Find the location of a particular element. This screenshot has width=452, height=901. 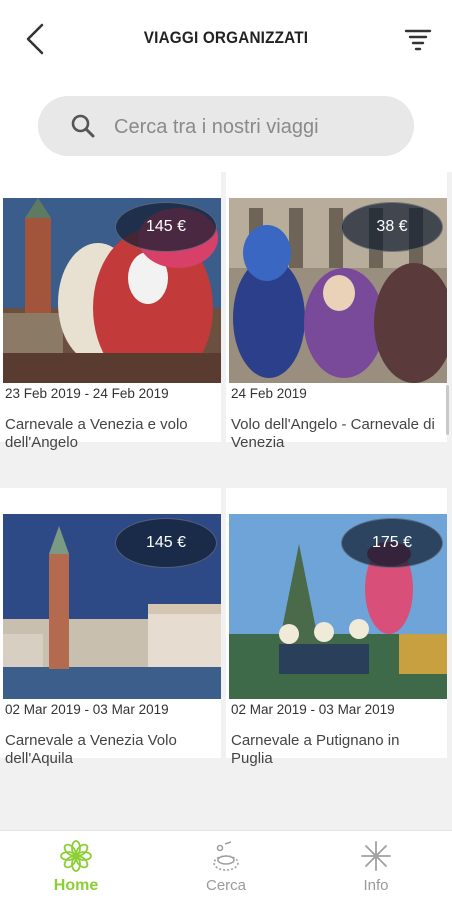

bottom-nav: Home Cerca Info is located at coordinates (226, 865).